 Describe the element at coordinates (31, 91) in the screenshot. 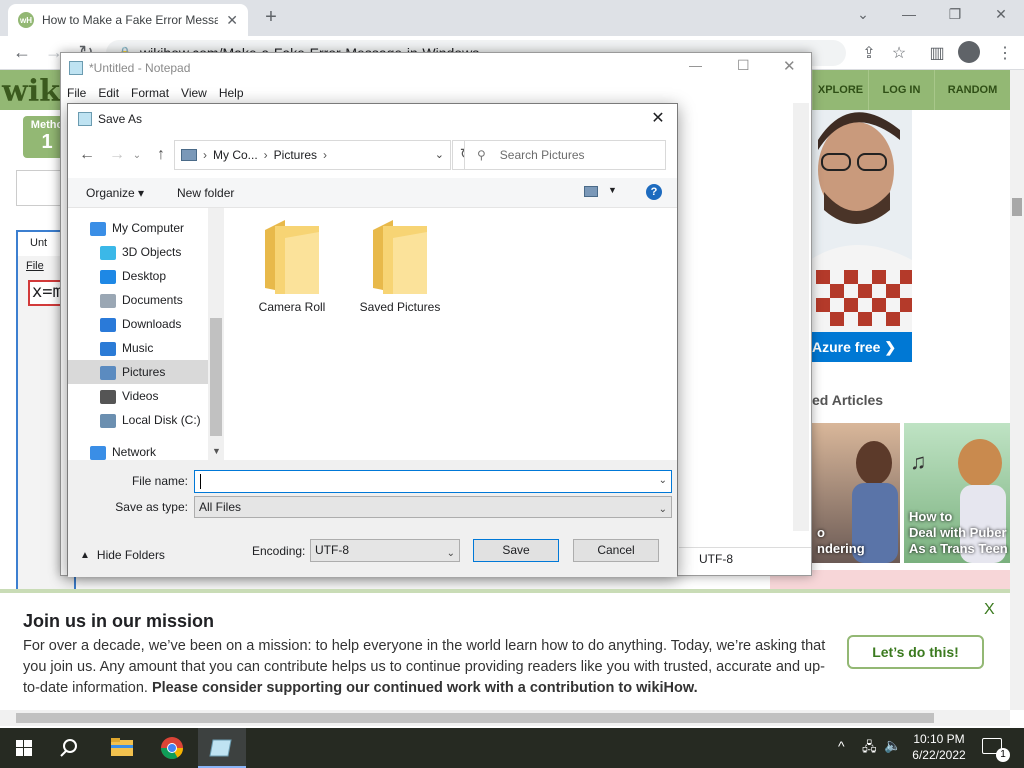

I see `wikihow-logo: wik` at that location.